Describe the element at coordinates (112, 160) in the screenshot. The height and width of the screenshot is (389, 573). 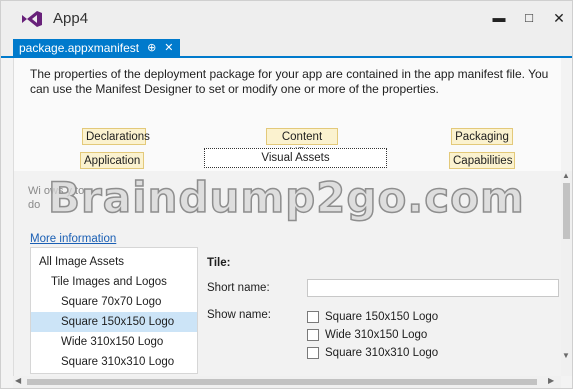
I see `tab-application: Application` at that location.